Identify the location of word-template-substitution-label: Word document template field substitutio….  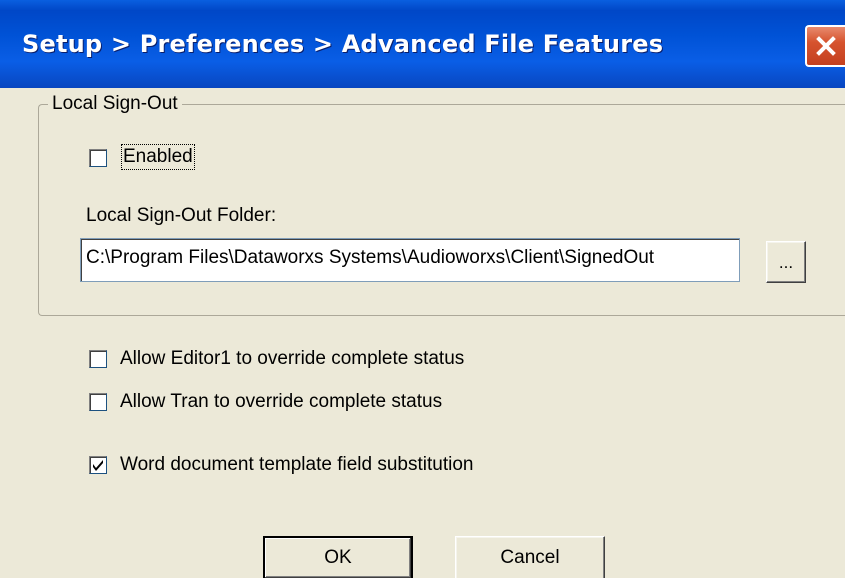
(296, 465).